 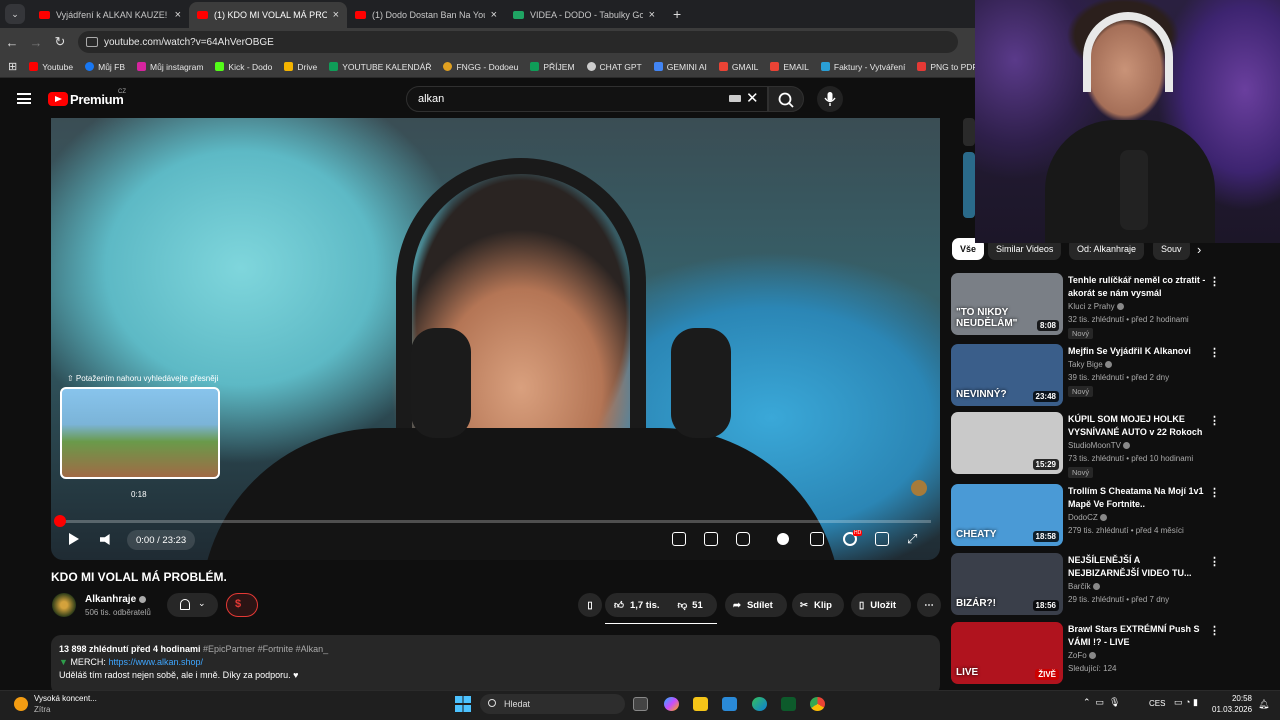 I want to click on clock-time: 20:58, so click(x=1232, y=698).